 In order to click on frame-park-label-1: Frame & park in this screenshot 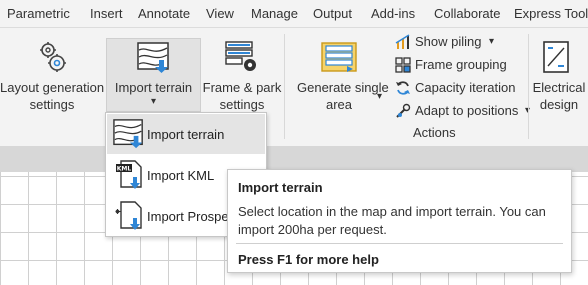, I will do `click(242, 87)`.